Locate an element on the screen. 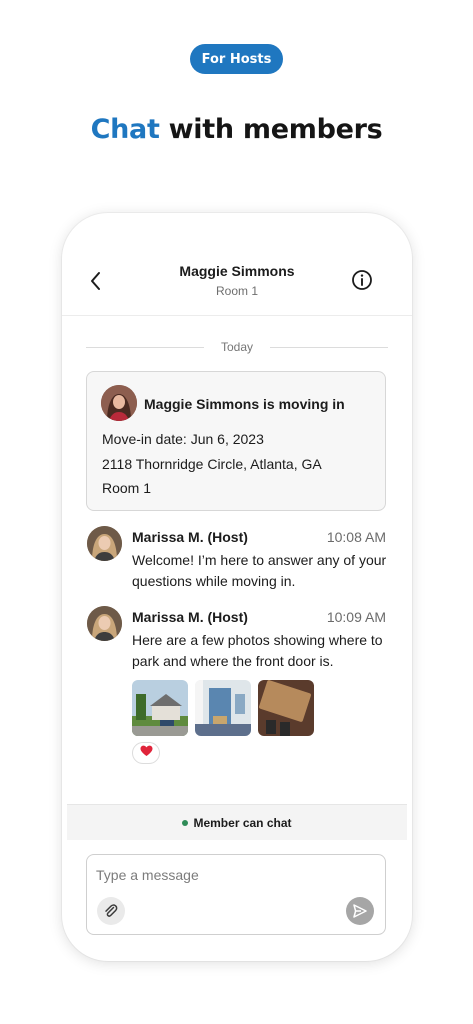 Image resolution: width=473 pixels, height=1024 pixels. headline-rest: with members is located at coordinates (271, 129).